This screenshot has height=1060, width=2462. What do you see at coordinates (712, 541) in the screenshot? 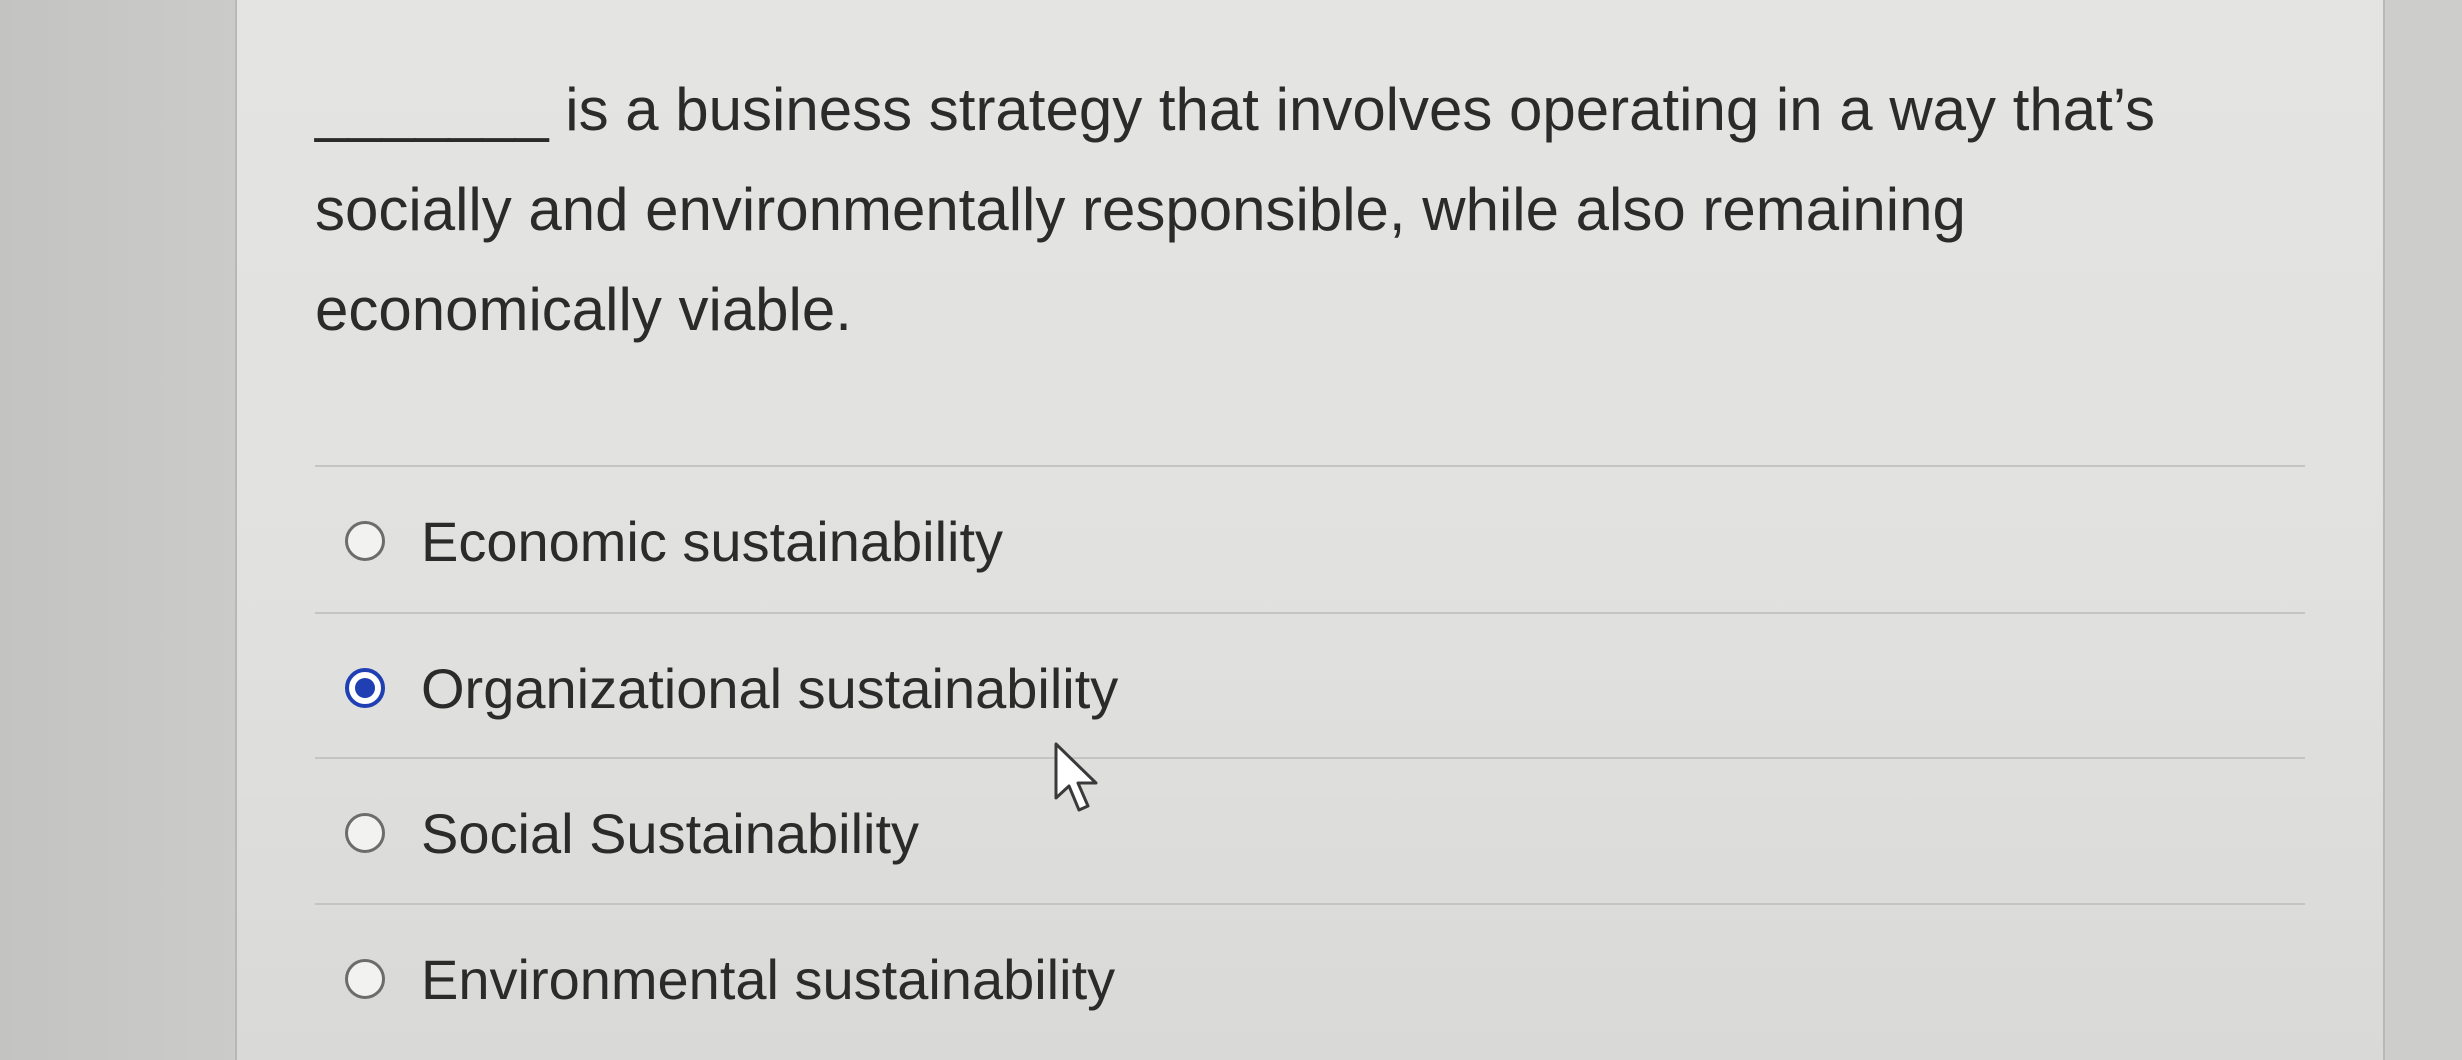
I see `option-label: Economic sustainability` at bounding box center [712, 541].